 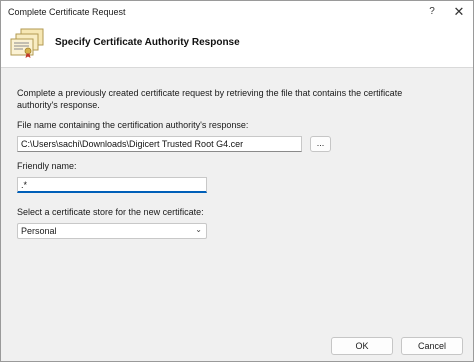 I want to click on ok-button: OK, so click(x=362, y=346).